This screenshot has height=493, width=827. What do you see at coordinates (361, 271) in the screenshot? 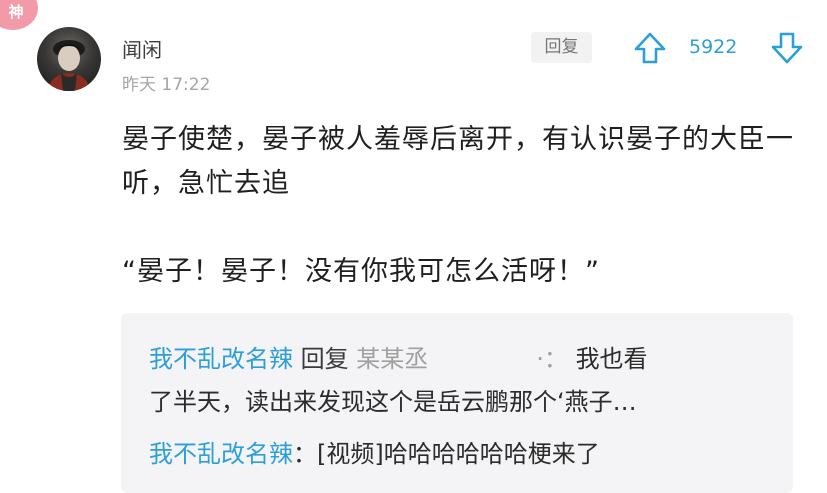
I see `comment-paragraph: “晏子！晏子！没有你我可怎么活呀！”` at bounding box center [361, 271].